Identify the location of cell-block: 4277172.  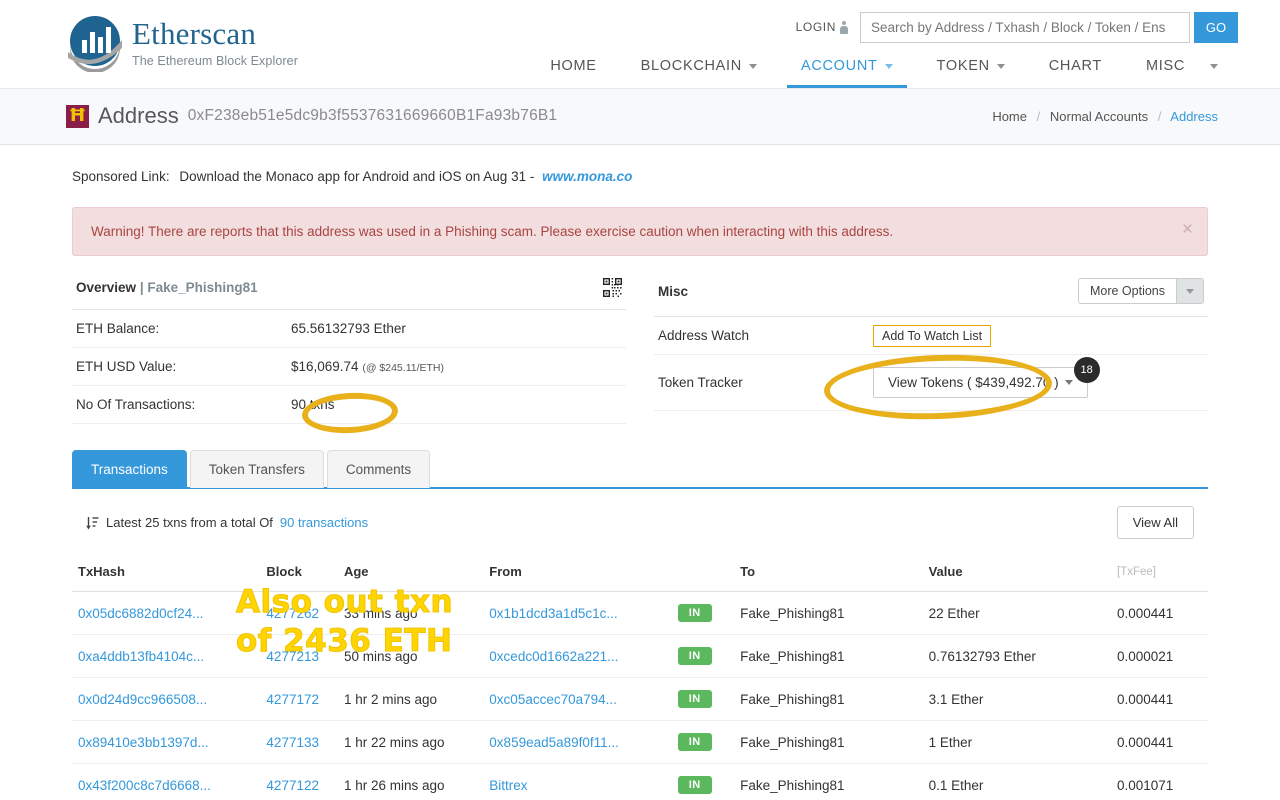
(292, 699).